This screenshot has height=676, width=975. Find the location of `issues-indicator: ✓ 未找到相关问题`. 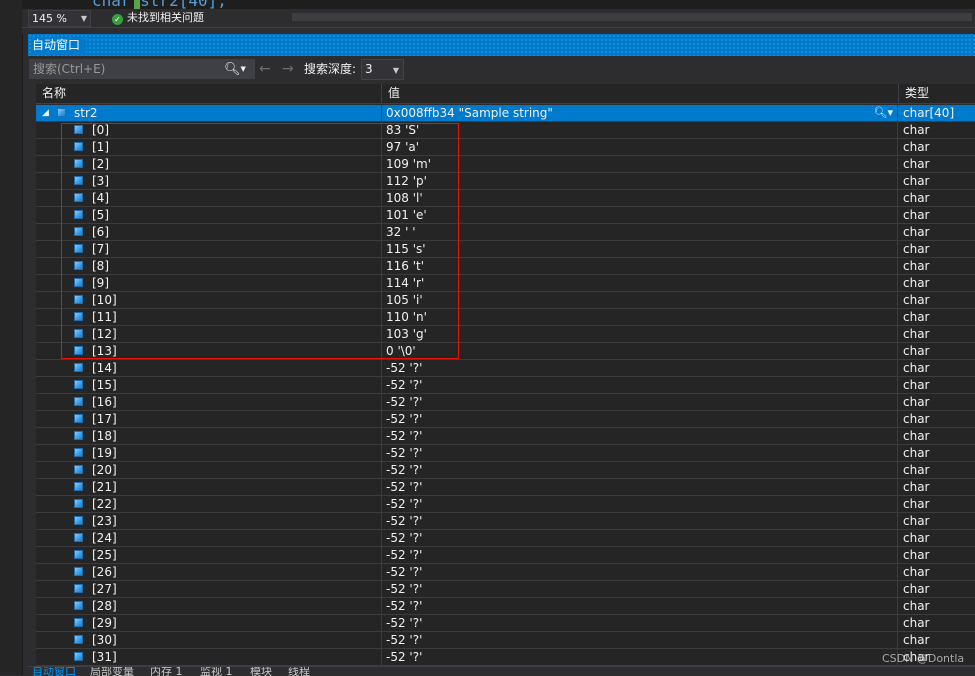

issues-indicator: ✓ 未找到相关问题 is located at coordinates (158, 18).